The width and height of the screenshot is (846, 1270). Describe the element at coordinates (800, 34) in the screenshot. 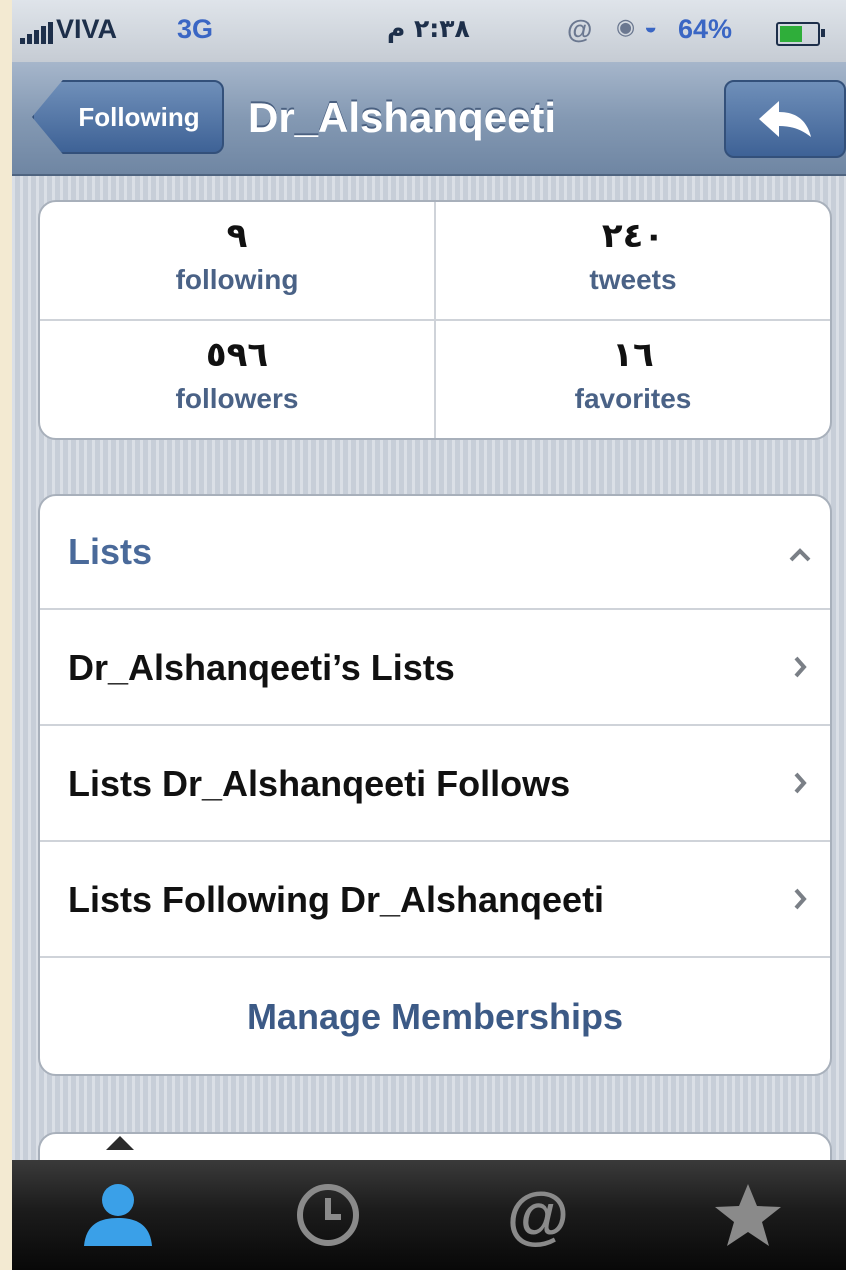

I see `battery-icon` at that location.